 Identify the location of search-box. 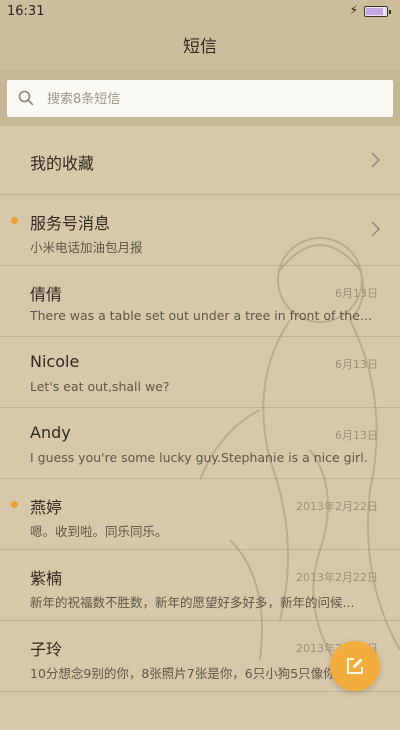
(200, 99).